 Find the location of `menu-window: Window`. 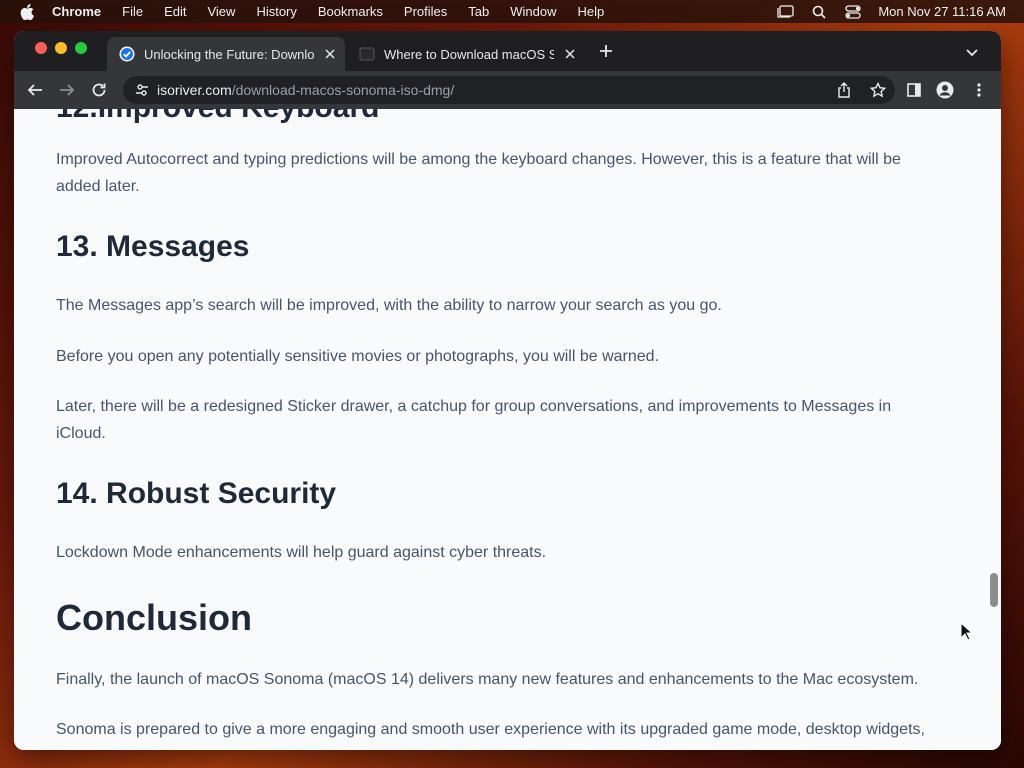

menu-window: Window is located at coordinates (533, 11).